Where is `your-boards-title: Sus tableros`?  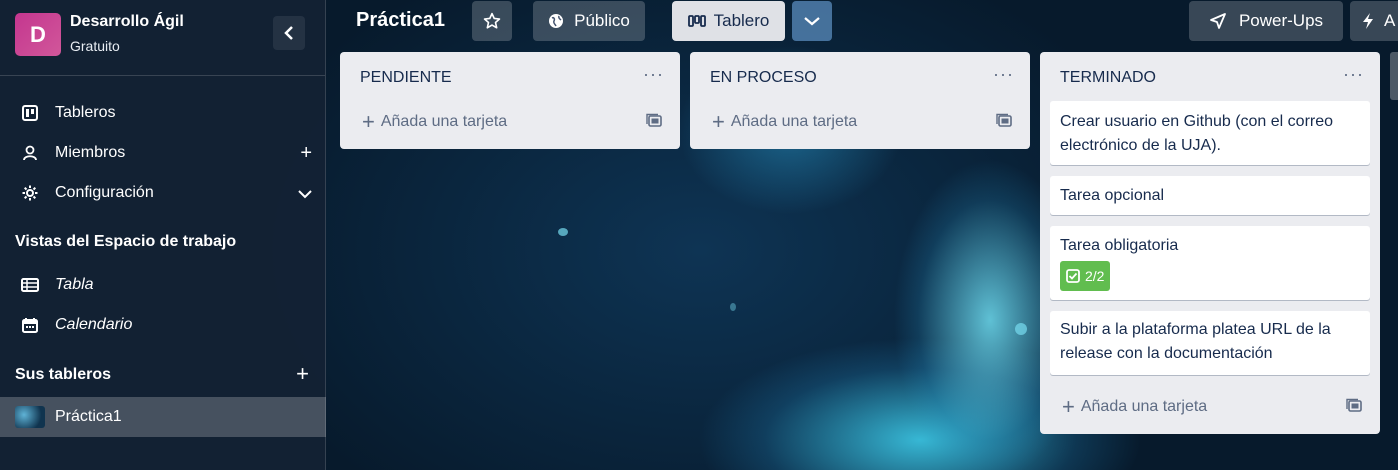
your-boards-title: Sus tableros is located at coordinates (63, 374).